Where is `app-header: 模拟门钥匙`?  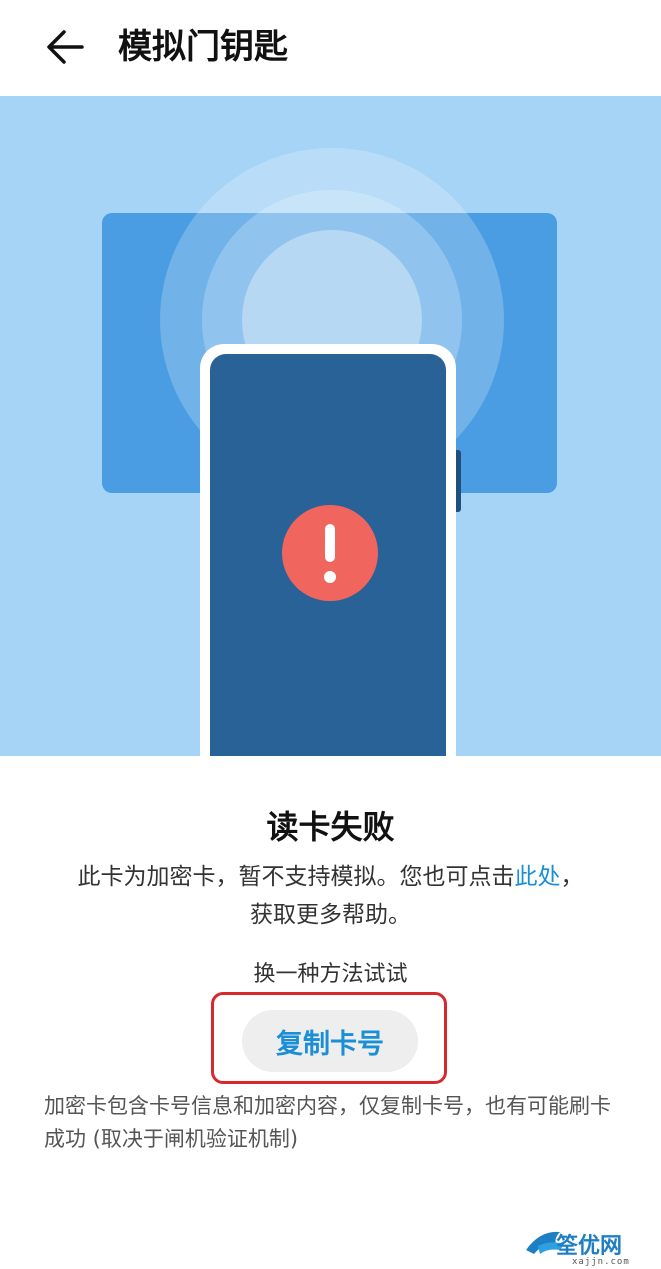
app-header: 模拟门钥匙 is located at coordinates (330, 48).